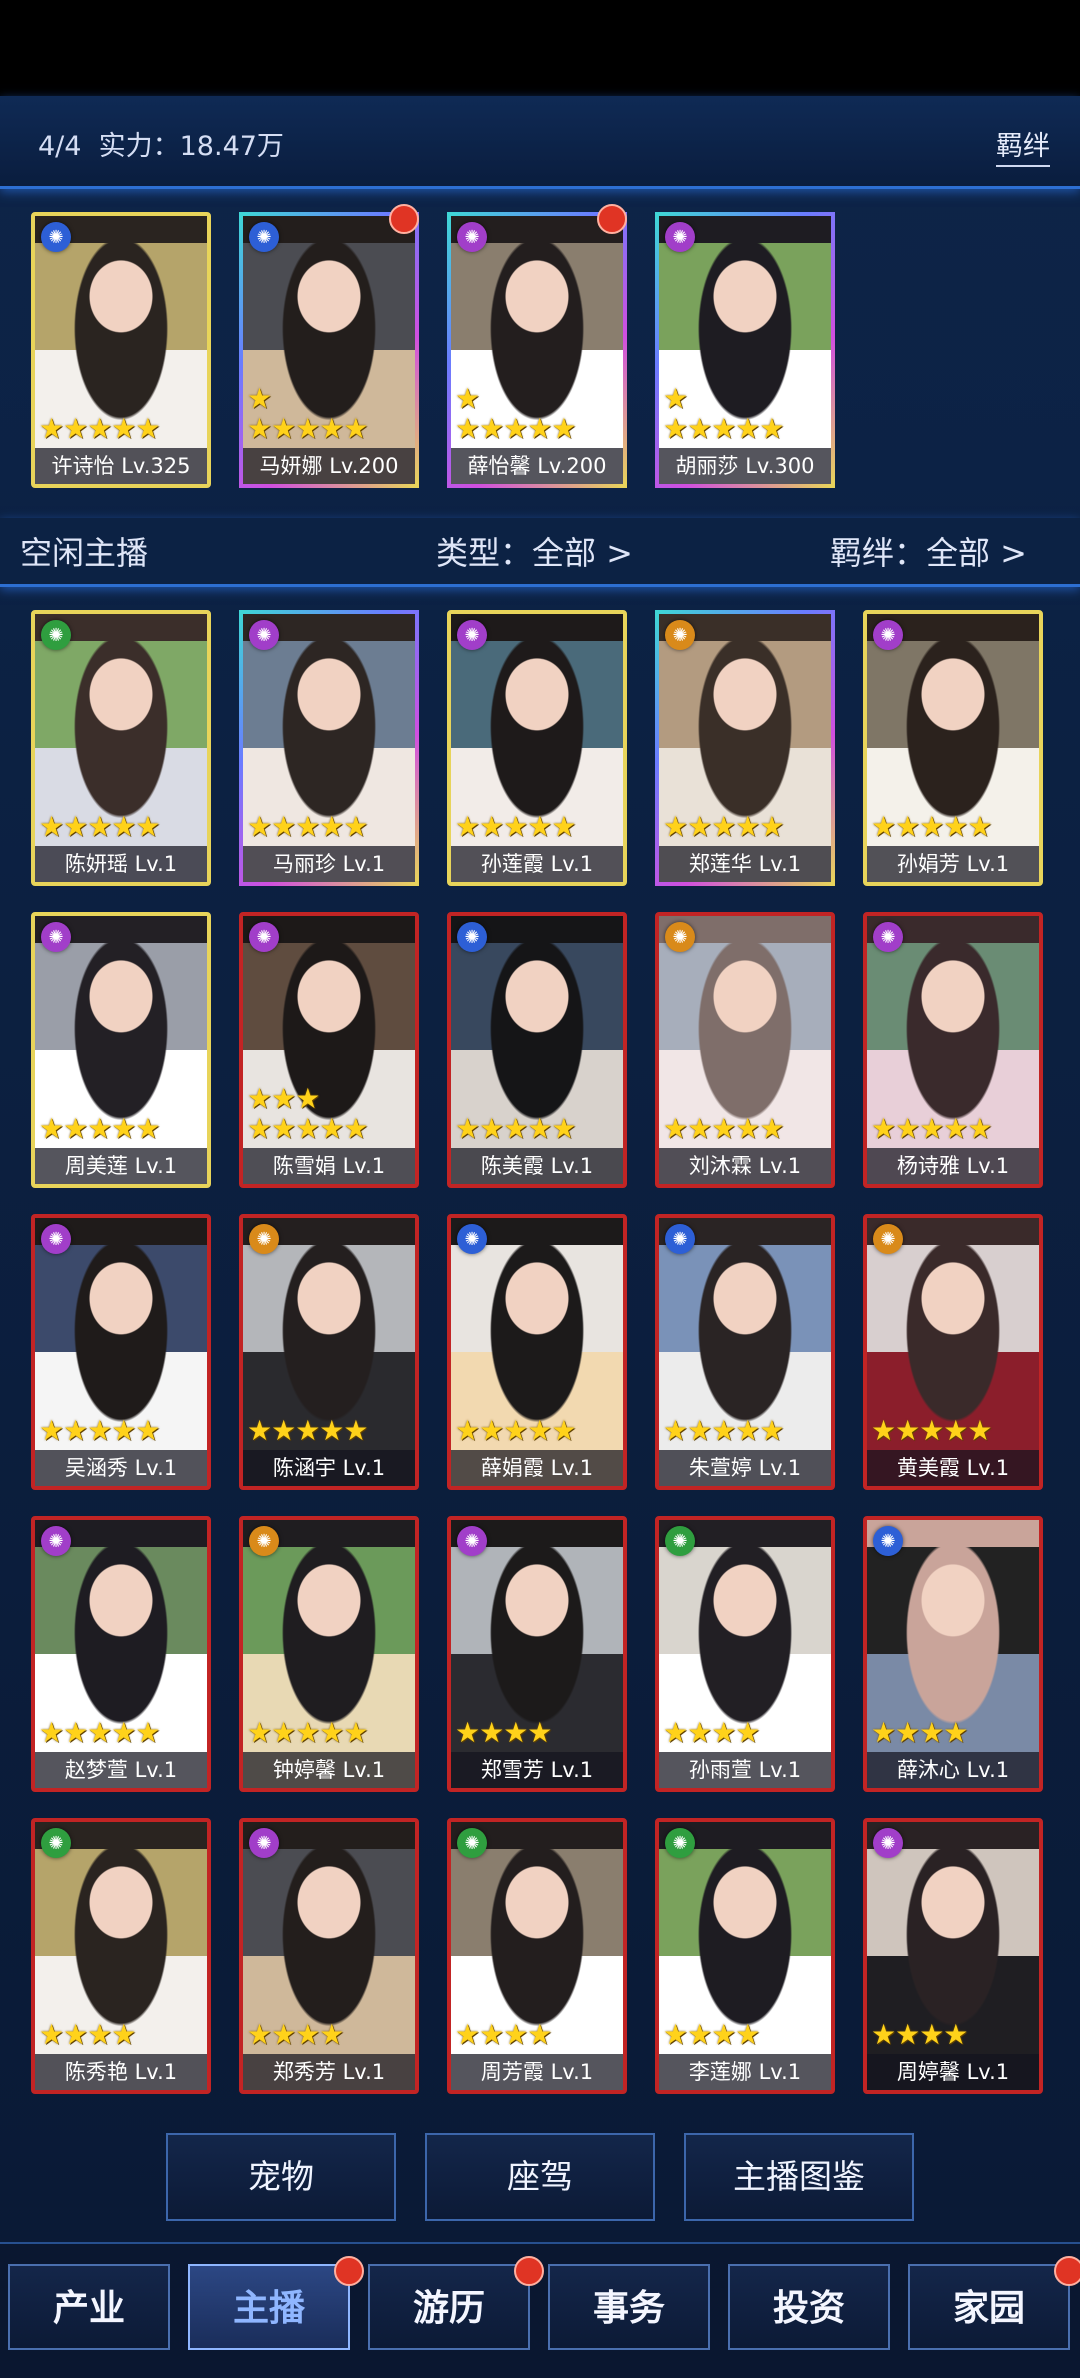  I want to click on idle-streamer-card: ✺ ★★★★ 郑秀芳 Lv.1, so click(329, 1956).